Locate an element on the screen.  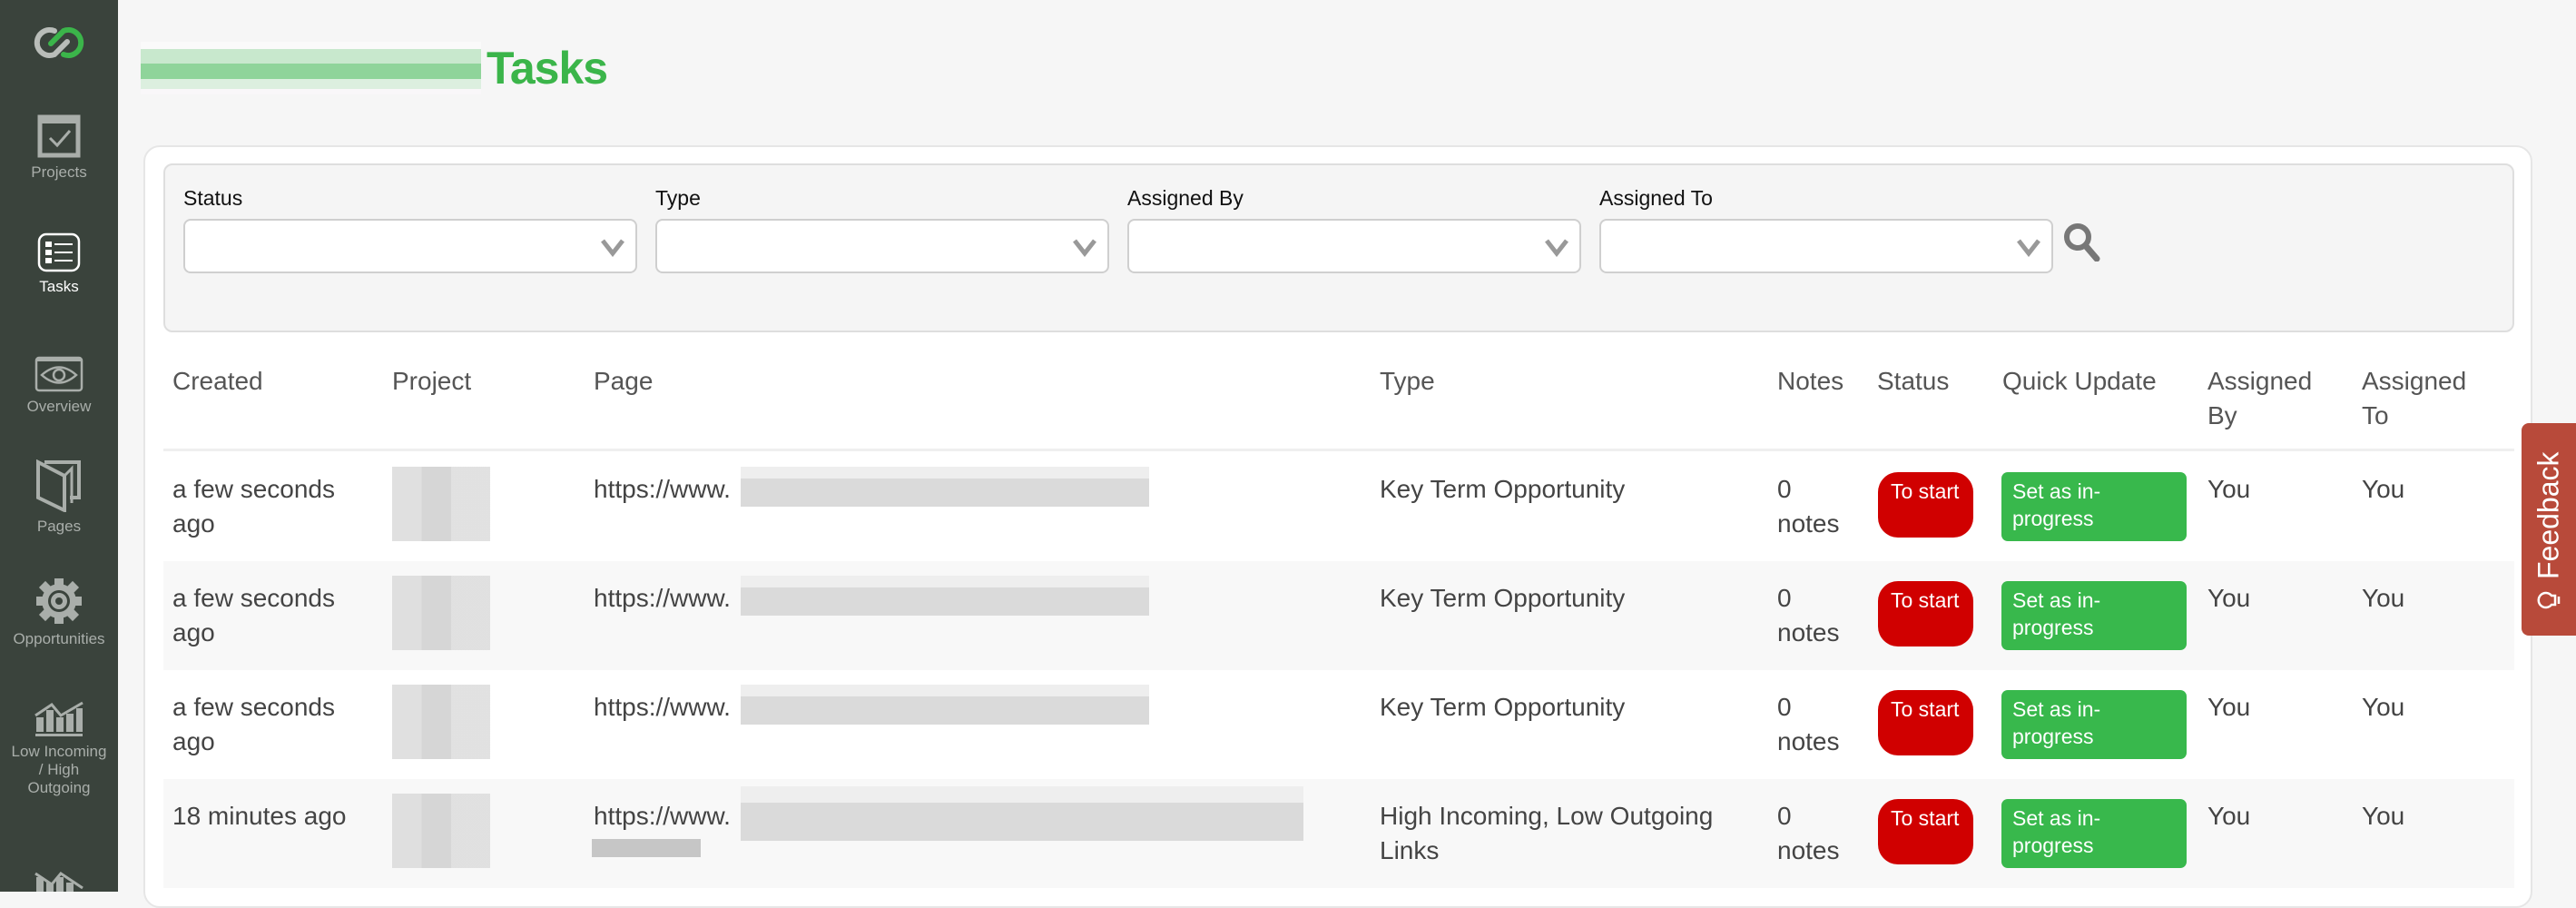
column-header-assigned-by: Assigned By is located at coordinates (2259, 398).